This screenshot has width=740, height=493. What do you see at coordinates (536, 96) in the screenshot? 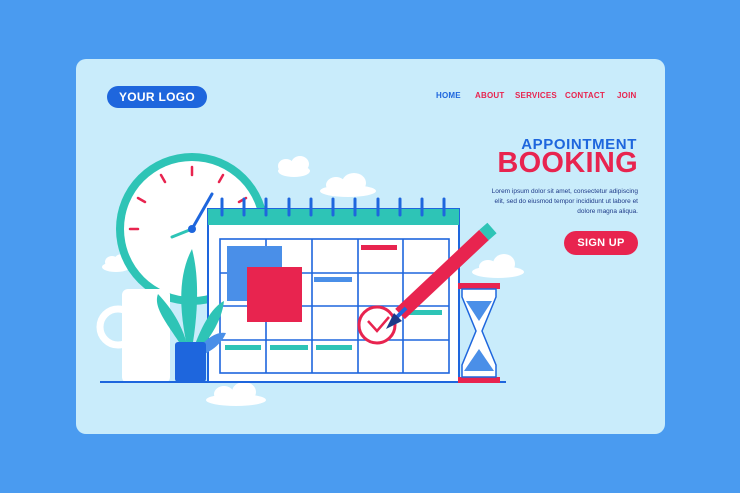
I see `nav-services: SERVICES` at bounding box center [536, 96].